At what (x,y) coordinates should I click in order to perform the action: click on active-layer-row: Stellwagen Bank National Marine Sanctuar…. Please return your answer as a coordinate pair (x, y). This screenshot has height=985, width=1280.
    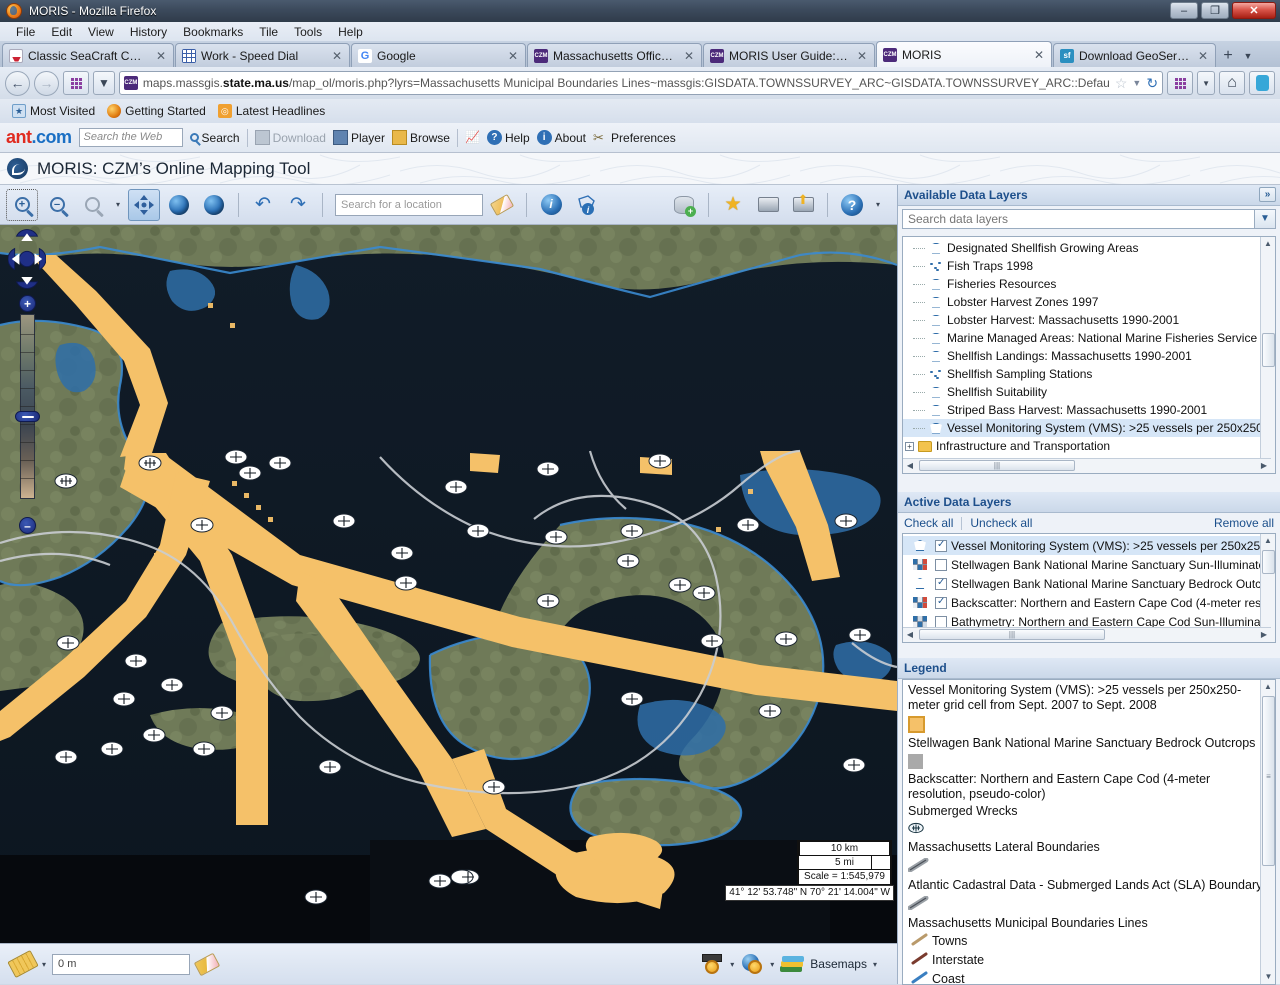
    Looking at the image, I should click on (1087, 583).